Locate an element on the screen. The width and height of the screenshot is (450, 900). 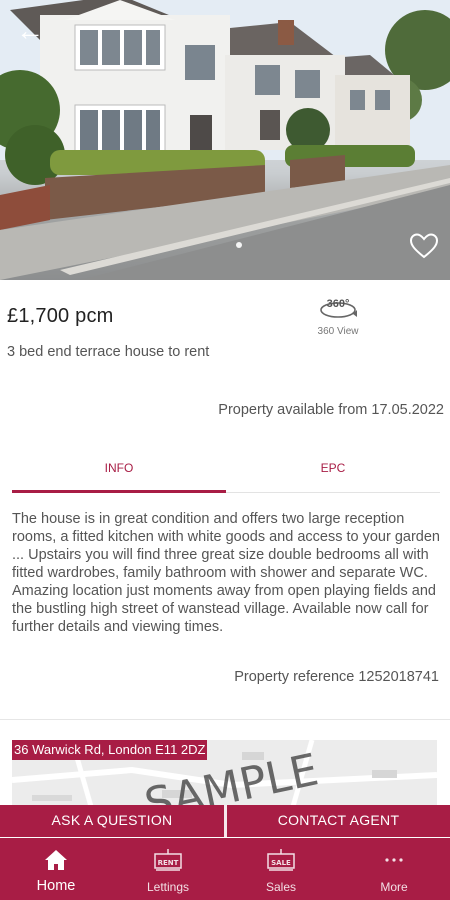
360-view-icon: 360° is located at coordinates (338, 308).